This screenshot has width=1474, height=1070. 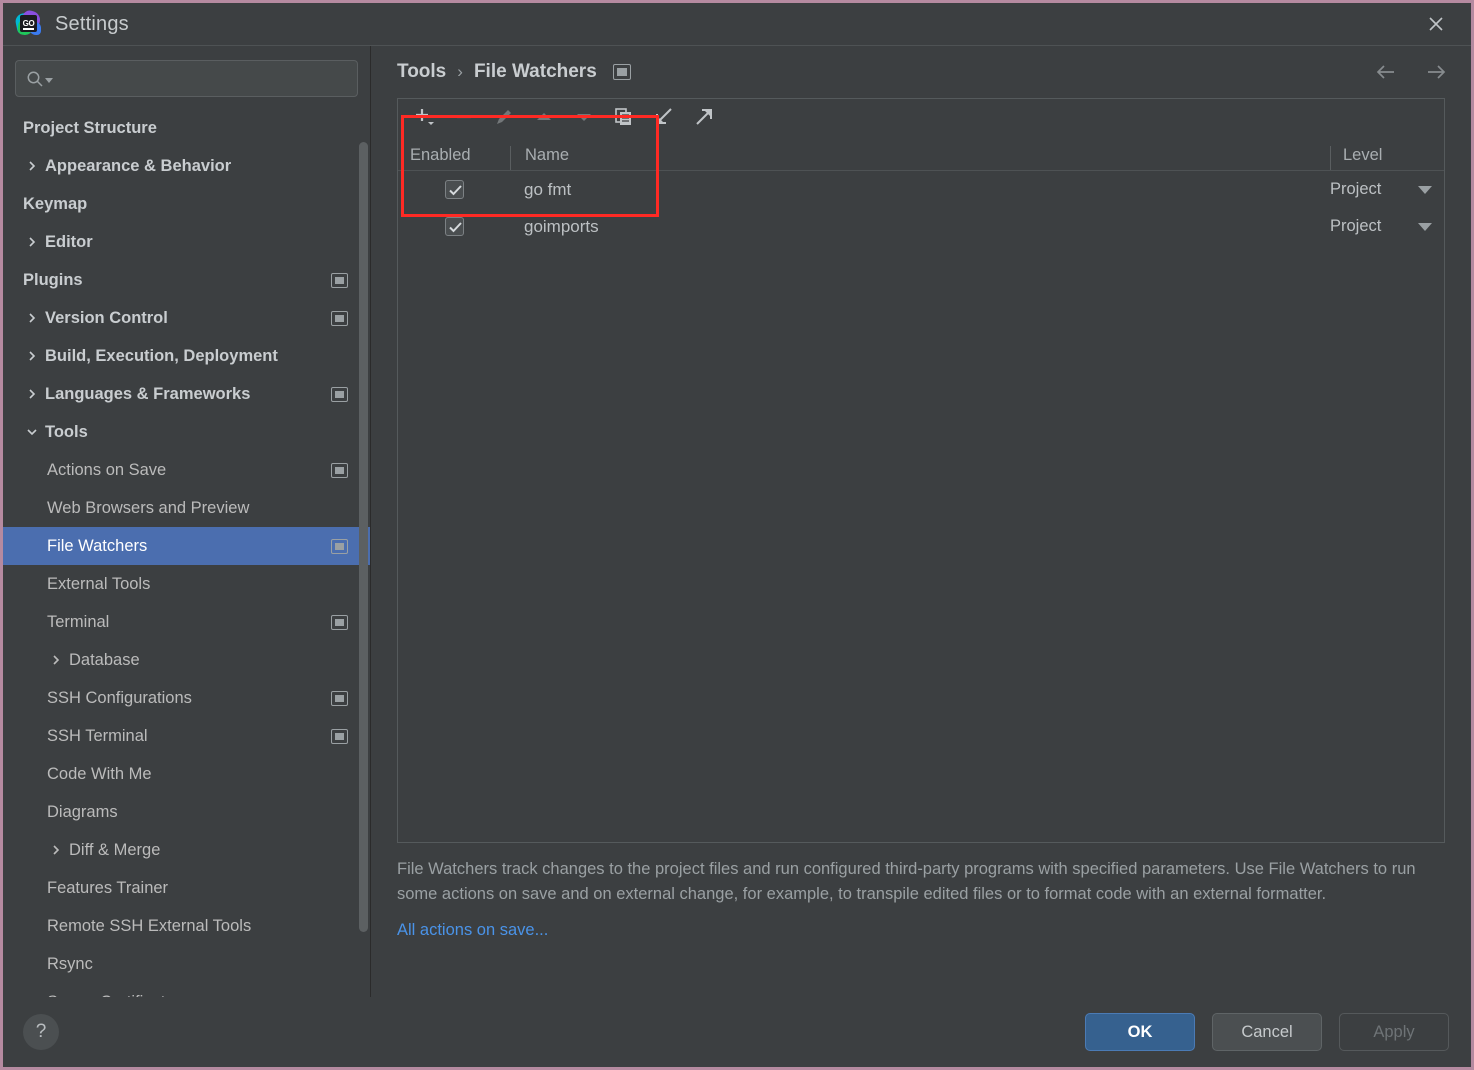 I want to click on footer-buttons: OK Cancel Apply, so click(x=1267, y=1032).